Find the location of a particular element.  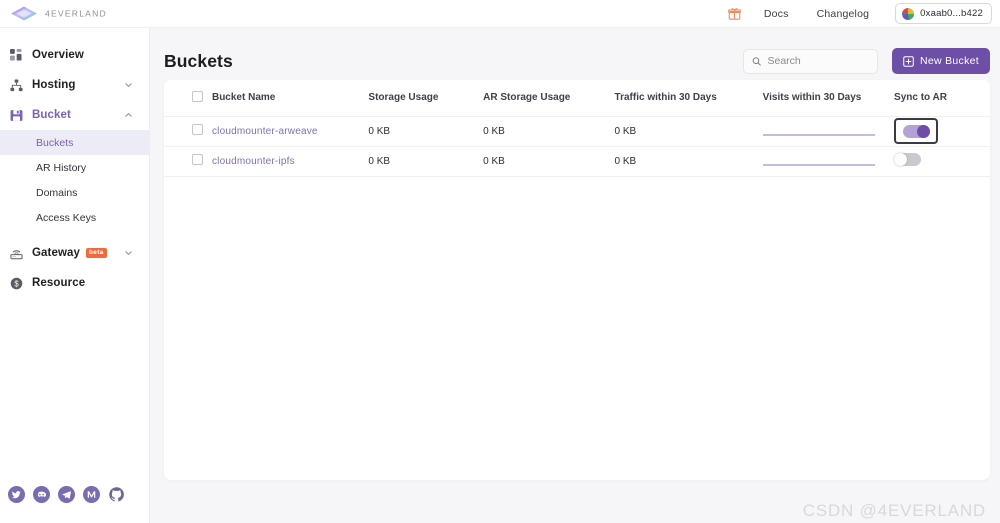

telegram-icon is located at coordinates (66, 494).